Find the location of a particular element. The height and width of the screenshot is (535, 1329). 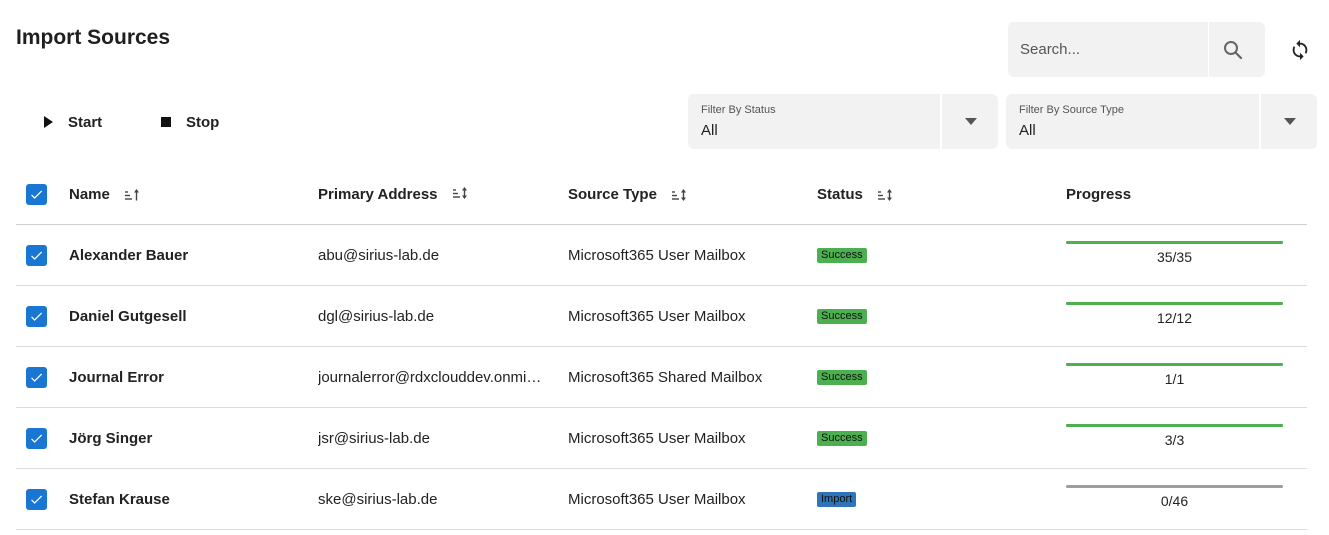

status-filter-label: Filter By Status is located at coordinates (738, 110).